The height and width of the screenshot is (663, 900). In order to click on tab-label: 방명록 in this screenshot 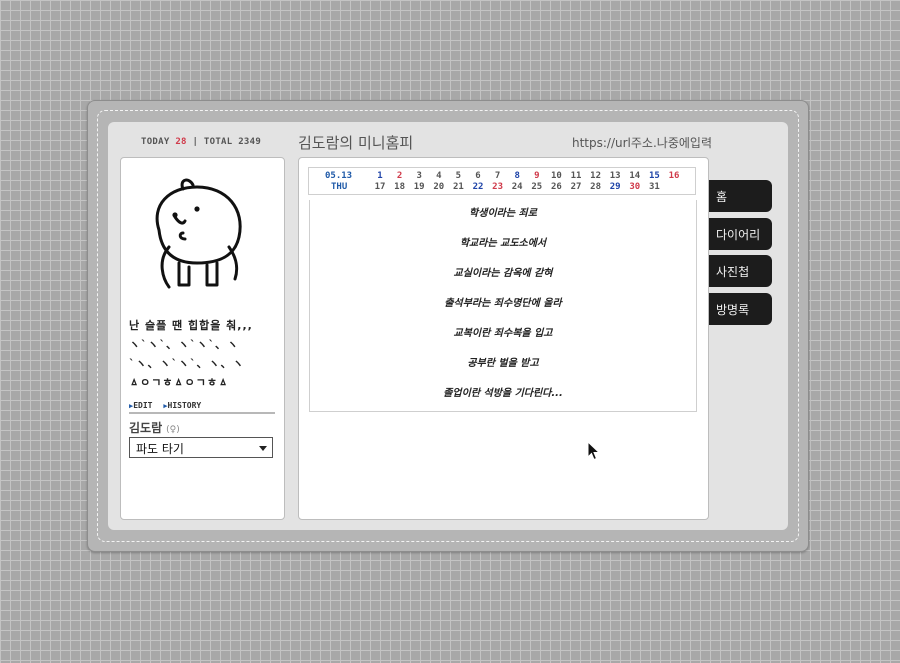, I will do `click(733, 310)`.